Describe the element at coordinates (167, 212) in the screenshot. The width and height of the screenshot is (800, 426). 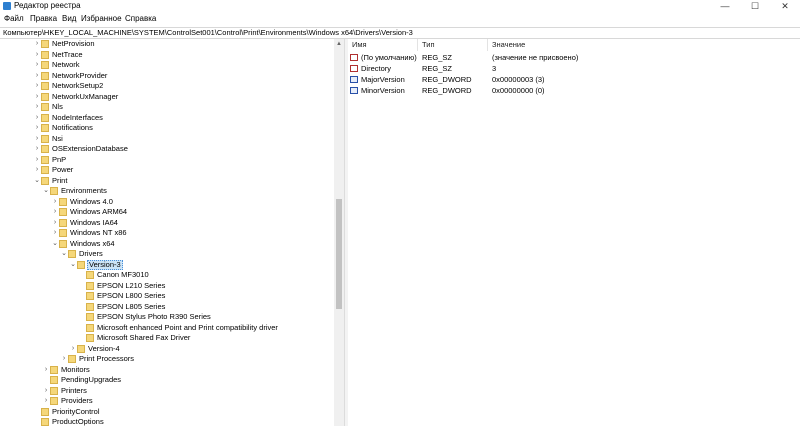
I see `tree-node: › Windows ARM64` at that location.